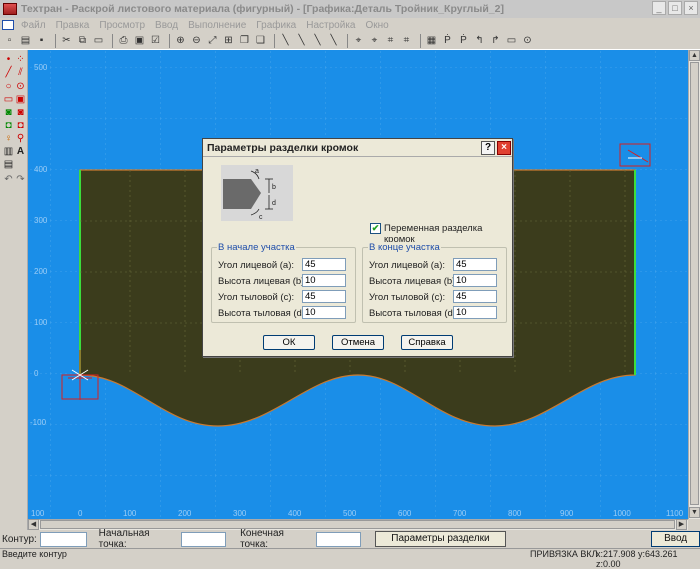 The image size is (700, 569). What do you see at coordinates (8, 72) in the screenshot?
I see `line-icon: ╱` at bounding box center [8, 72].